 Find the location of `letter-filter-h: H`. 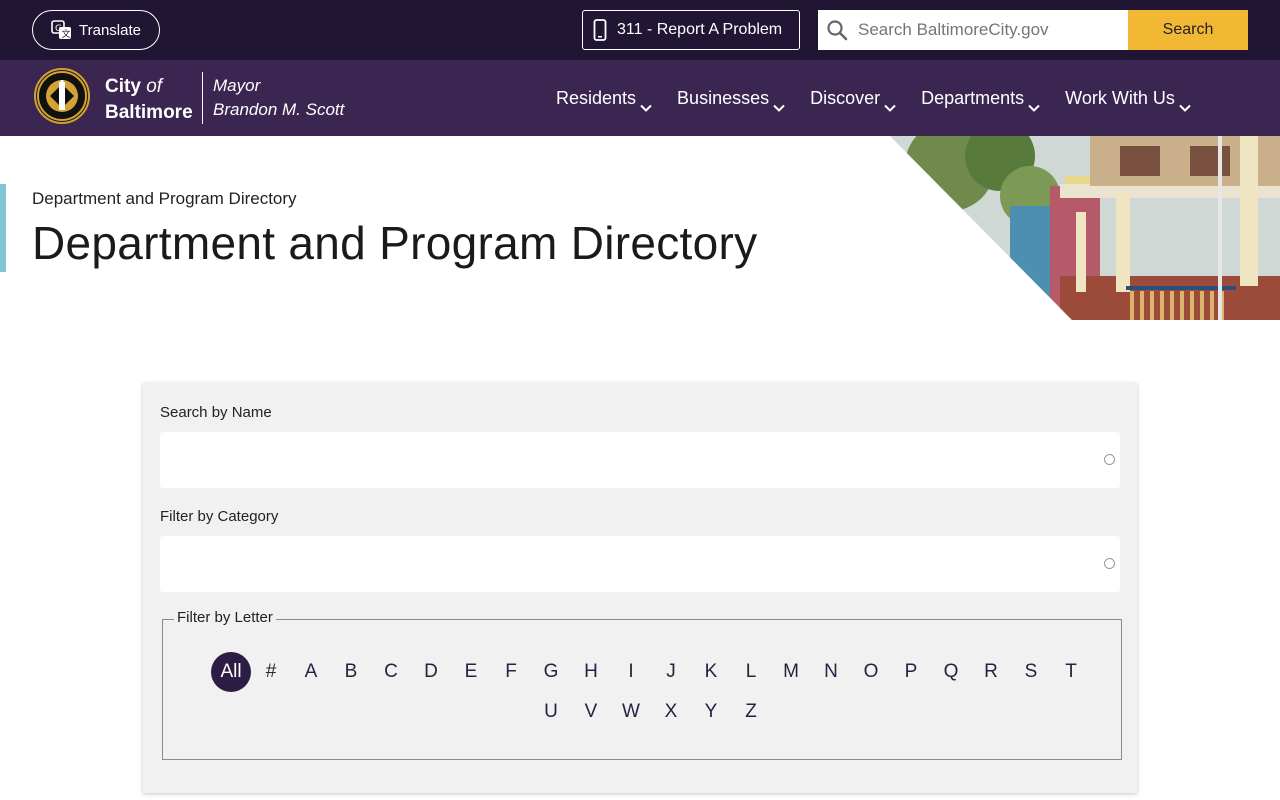

letter-filter-h: H is located at coordinates (591, 672).